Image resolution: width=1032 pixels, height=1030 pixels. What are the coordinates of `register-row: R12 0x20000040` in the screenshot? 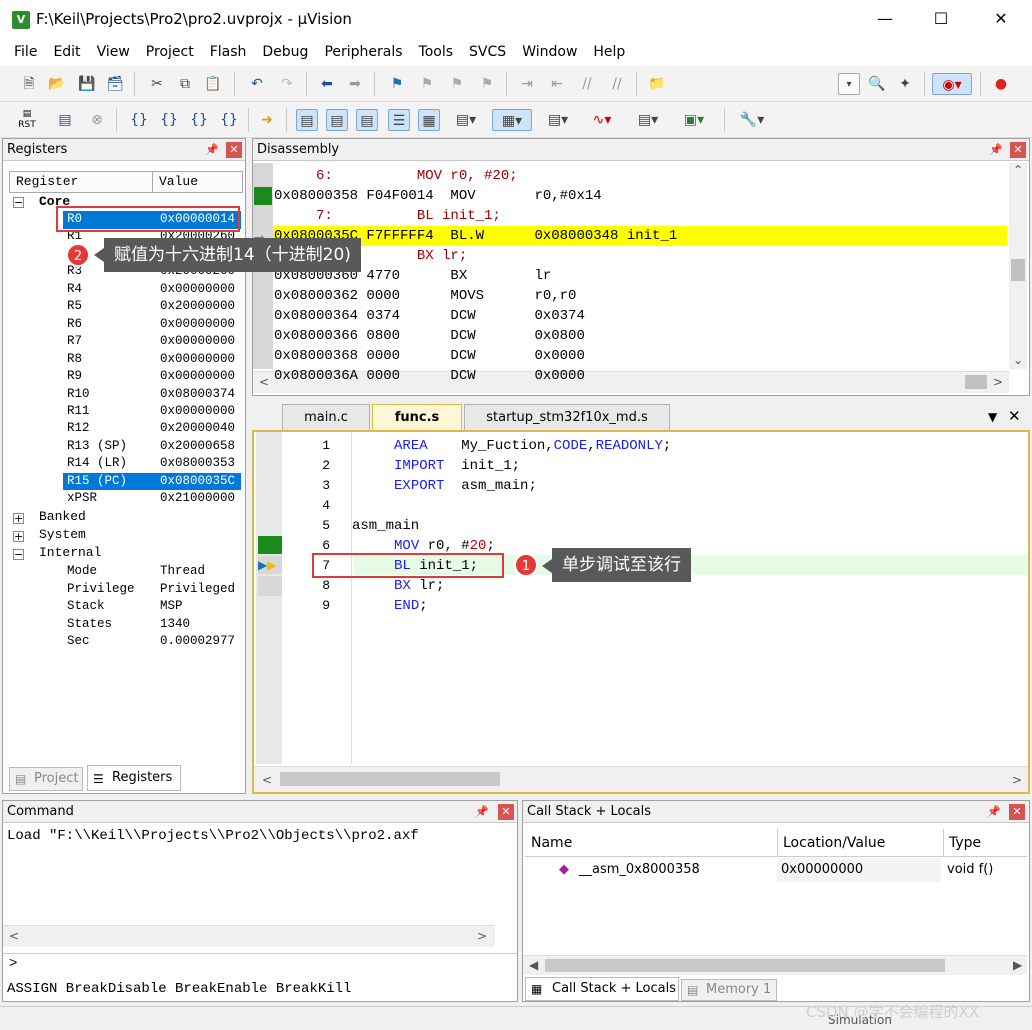 It's located at (151, 429).